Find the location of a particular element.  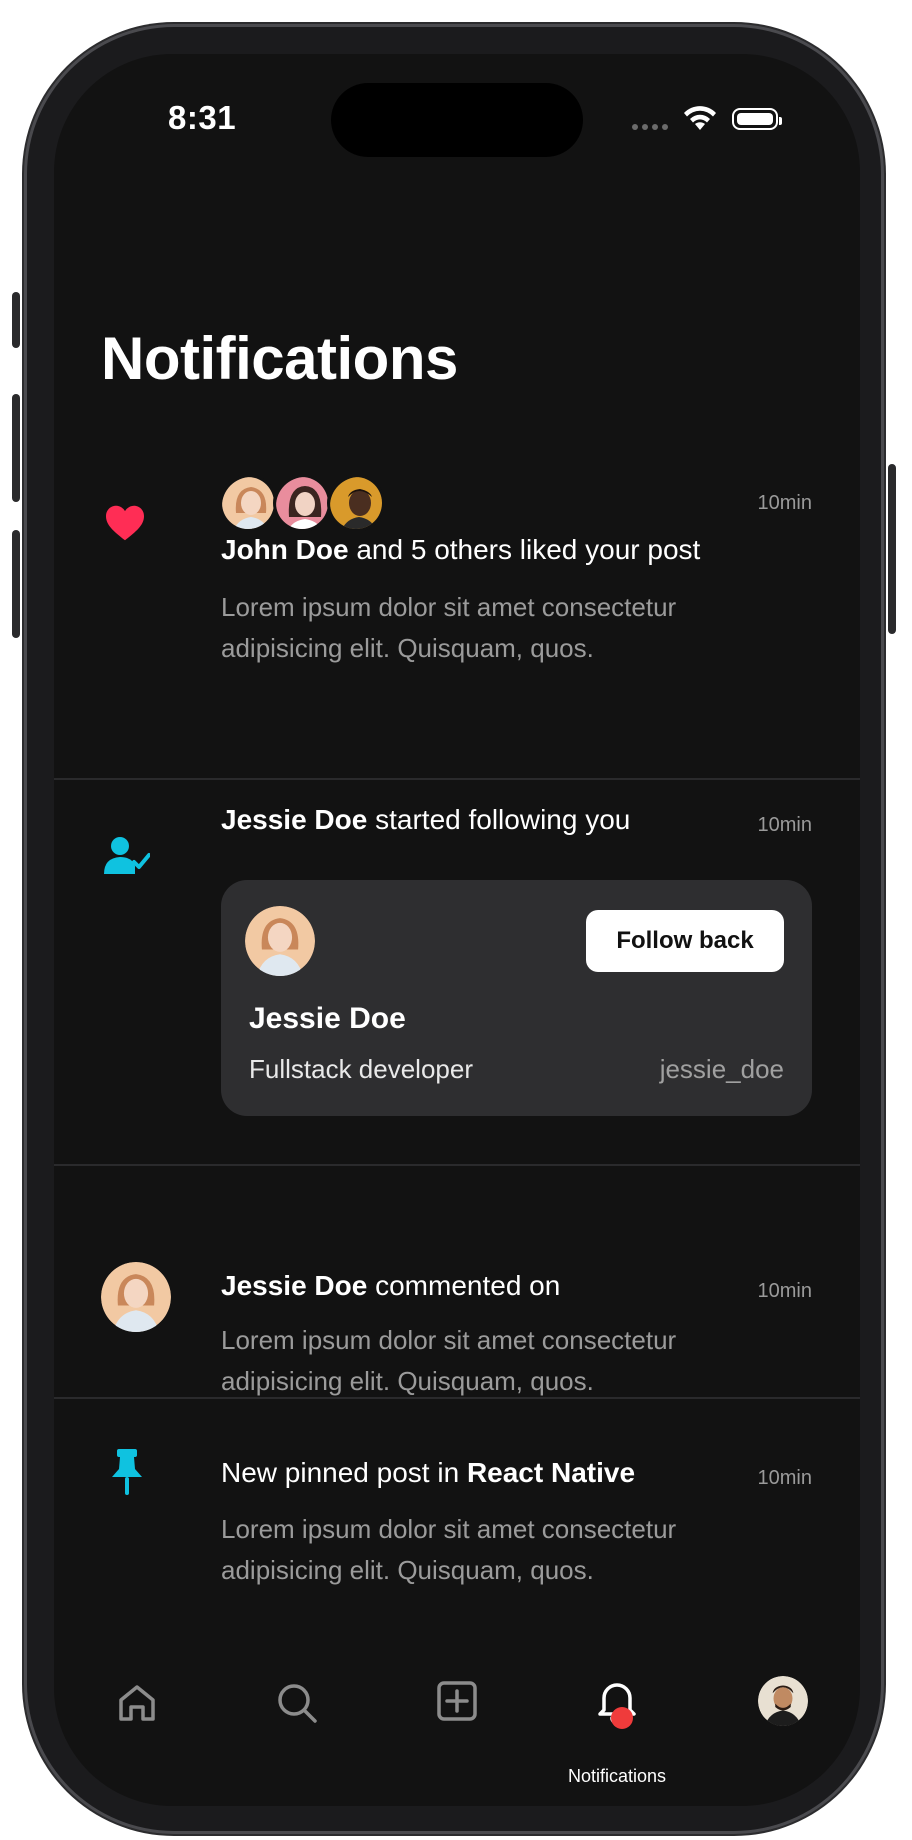

status-time: 8:31 is located at coordinates (202, 117).